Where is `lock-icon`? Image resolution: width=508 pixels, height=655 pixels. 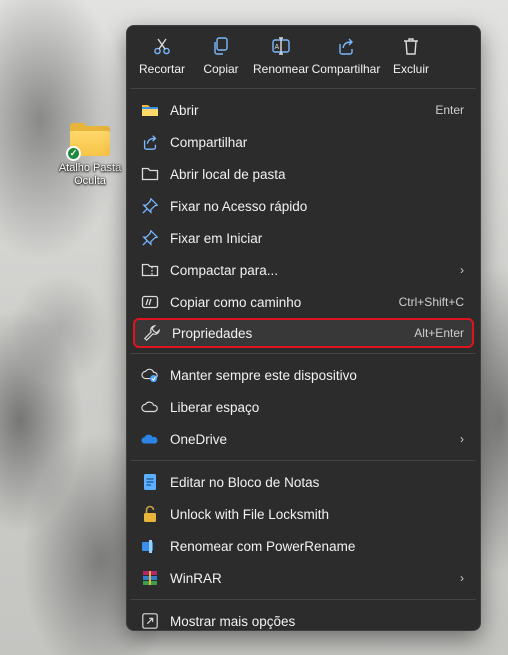 lock-icon is located at coordinates (150, 514).